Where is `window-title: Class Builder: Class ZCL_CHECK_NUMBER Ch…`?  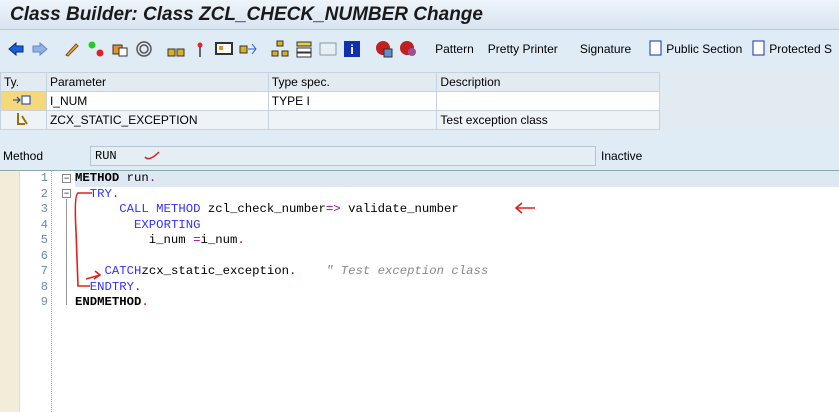 window-title: Class Builder: Class ZCL_CHECK_NUMBER Ch… is located at coordinates (419, 15).